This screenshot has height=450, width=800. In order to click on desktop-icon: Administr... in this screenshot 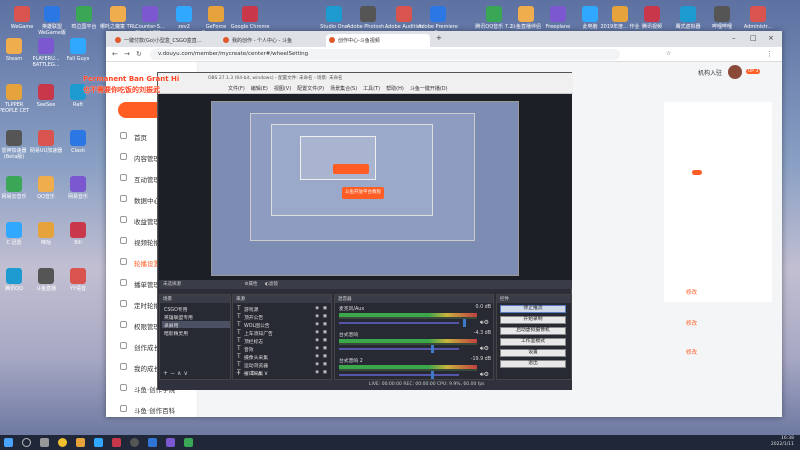, I will do `click(758, 18)`.